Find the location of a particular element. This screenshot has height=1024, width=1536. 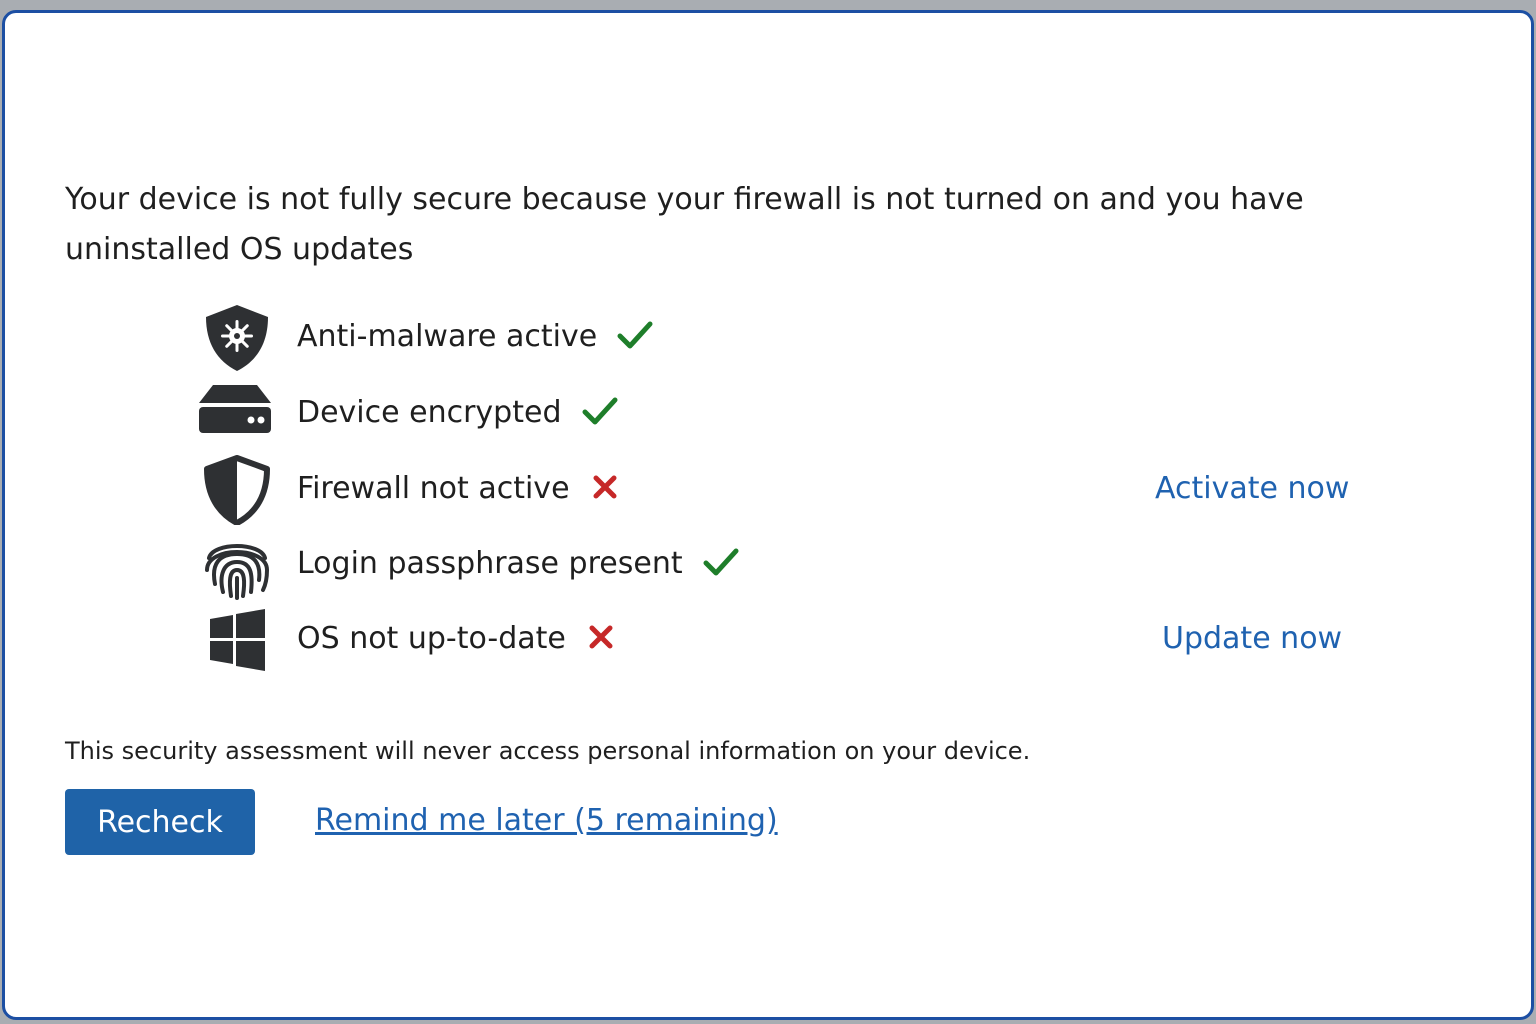

check-label: OS not up-to-date is located at coordinates (456, 639).